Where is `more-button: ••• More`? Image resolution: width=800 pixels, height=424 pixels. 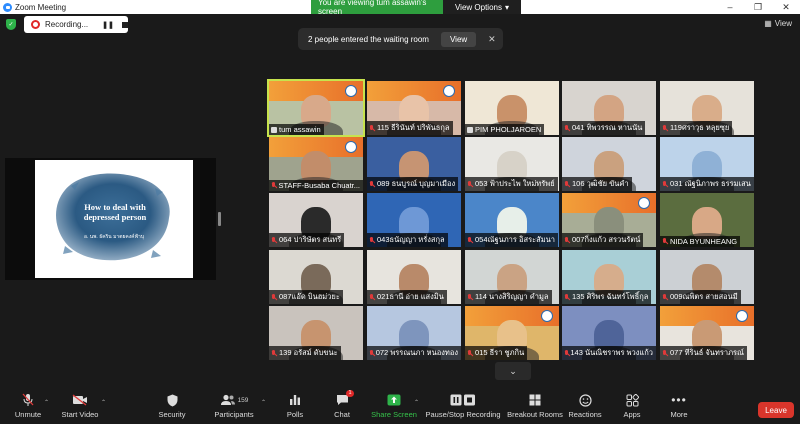 more-button: ••• More is located at coordinates (679, 405).